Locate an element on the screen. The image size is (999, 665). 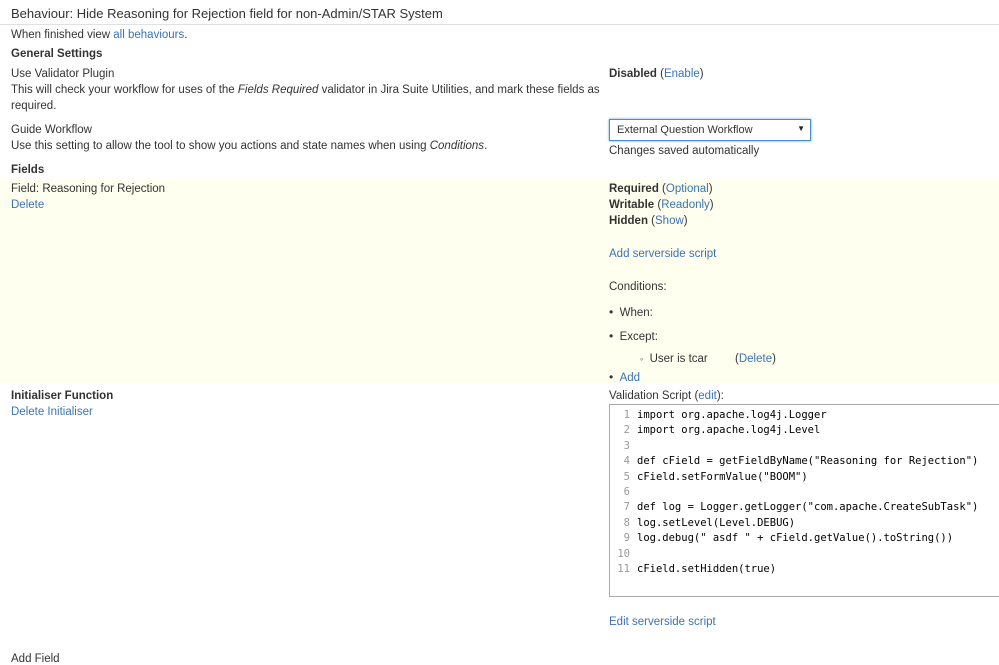
dropdown-arrow-icon: ▼ is located at coordinates (801, 128).